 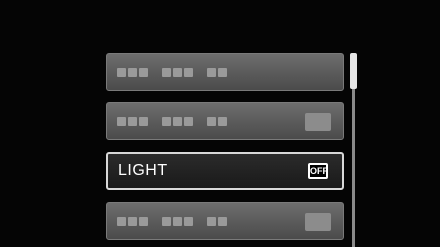 What do you see at coordinates (225, 171) in the screenshot?
I see `menu-item-light: LIGHT OFF` at bounding box center [225, 171].